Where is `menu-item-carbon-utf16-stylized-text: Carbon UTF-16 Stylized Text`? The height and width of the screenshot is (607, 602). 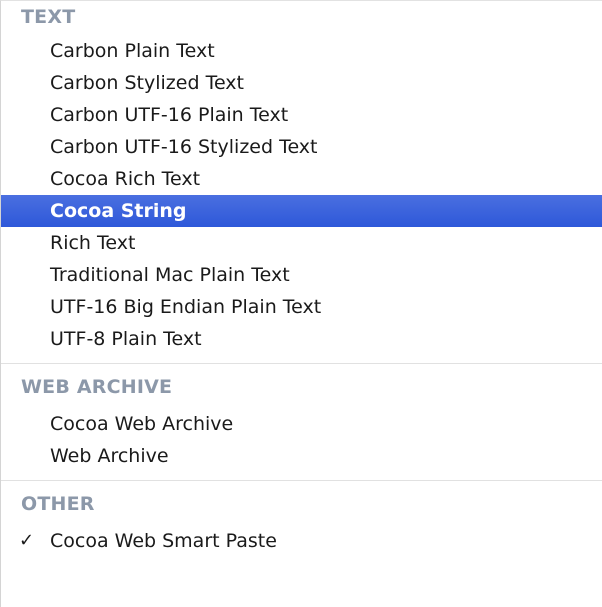 menu-item-carbon-utf16-stylized-text: Carbon UTF-16 Stylized Text is located at coordinates (301, 147).